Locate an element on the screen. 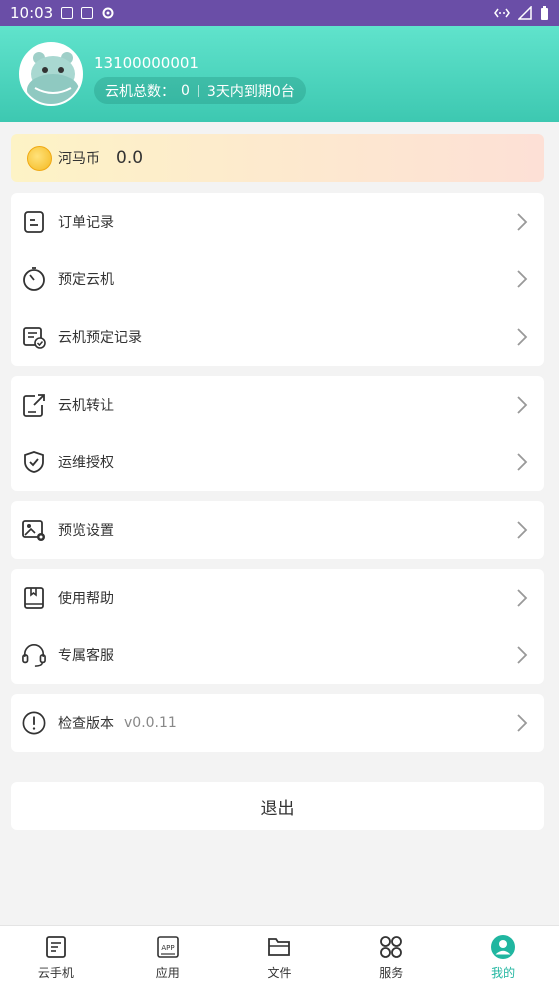  coin-icon is located at coordinates (39, 158).